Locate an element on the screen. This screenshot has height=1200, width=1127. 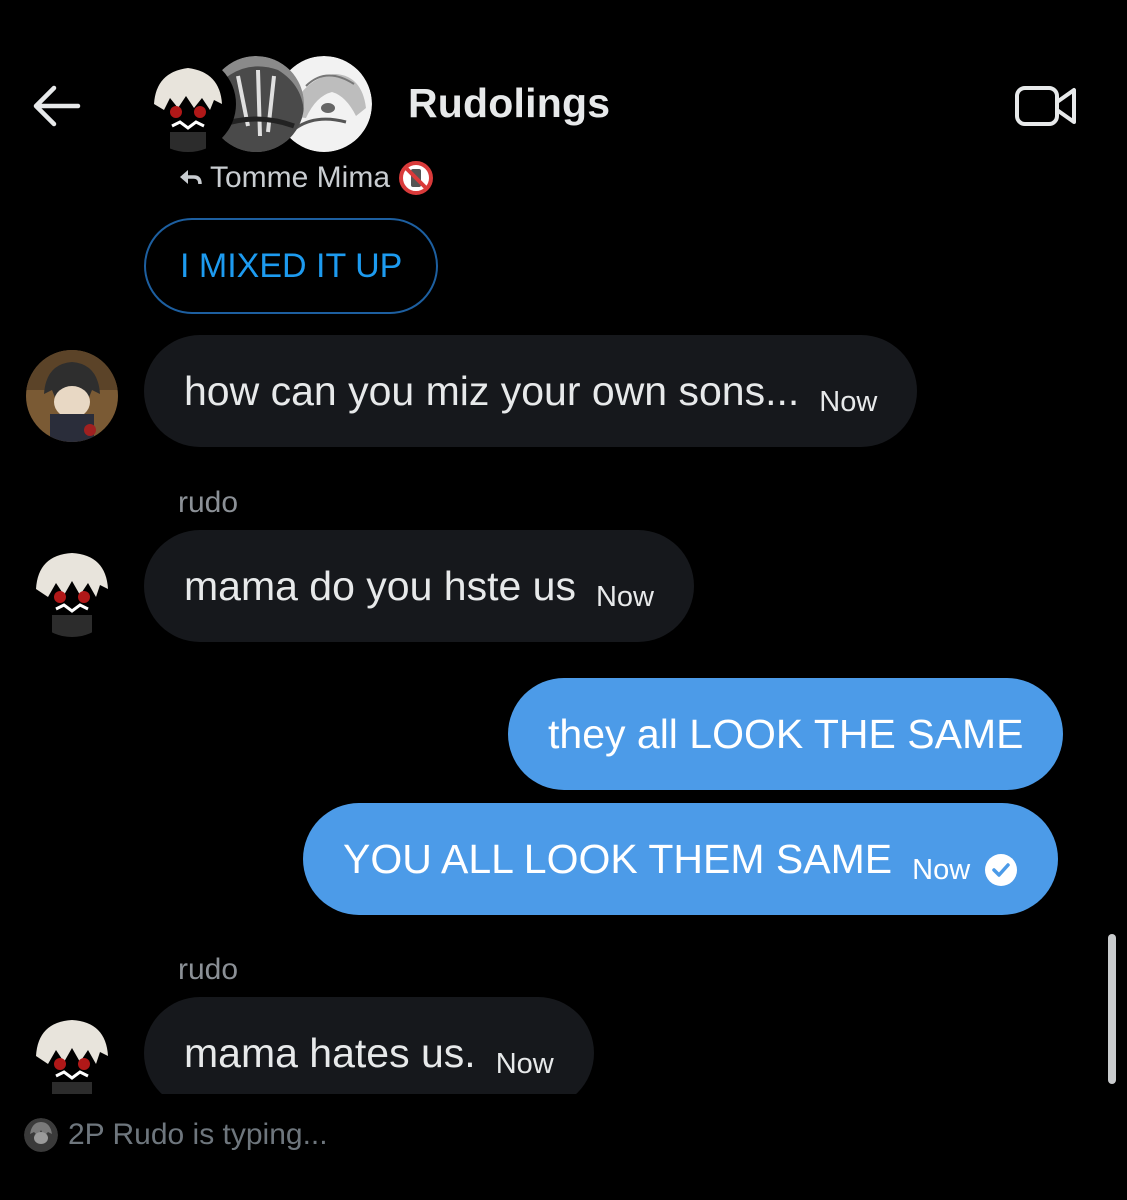
message-bubble-outgoing: they all LOOK THE SAME is located at coordinates (786, 734).